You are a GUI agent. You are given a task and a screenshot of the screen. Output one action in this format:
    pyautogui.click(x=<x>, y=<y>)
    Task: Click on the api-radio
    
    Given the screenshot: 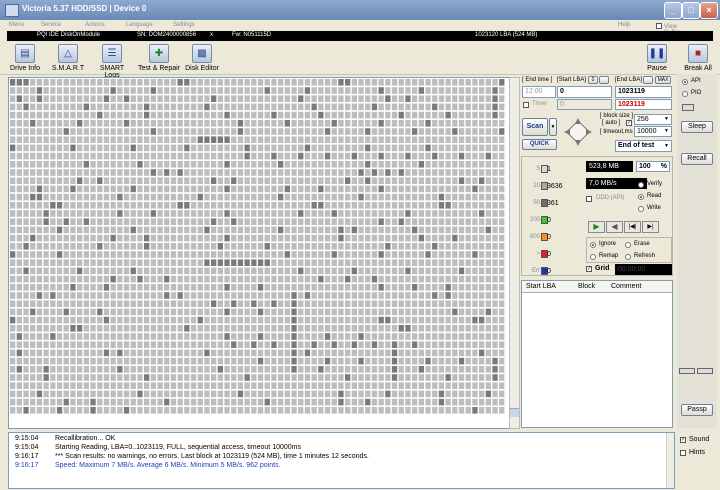 What is the action you would take?
    pyautogui.click(x=685, y=82)
    